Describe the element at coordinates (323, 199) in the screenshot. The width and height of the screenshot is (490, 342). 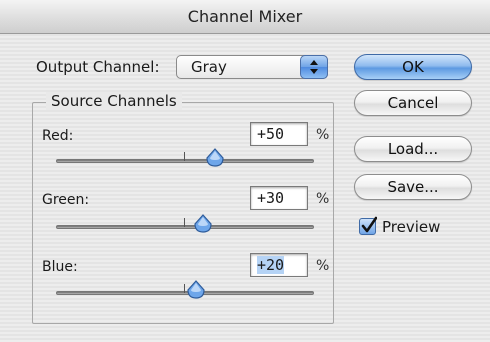
I see `green-percent-sign: %` at that location.